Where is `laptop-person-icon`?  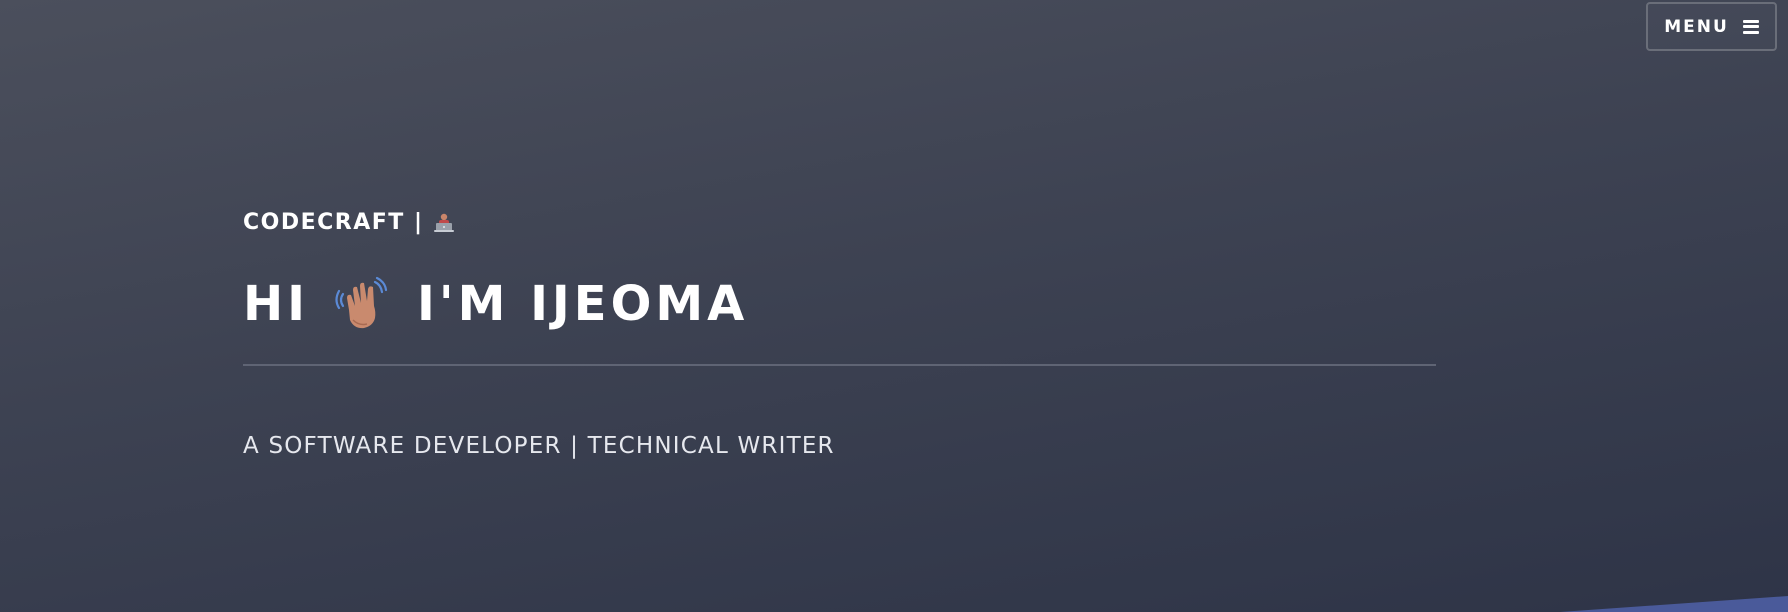 laptop-person-icon is located at coordinates (444, 222).